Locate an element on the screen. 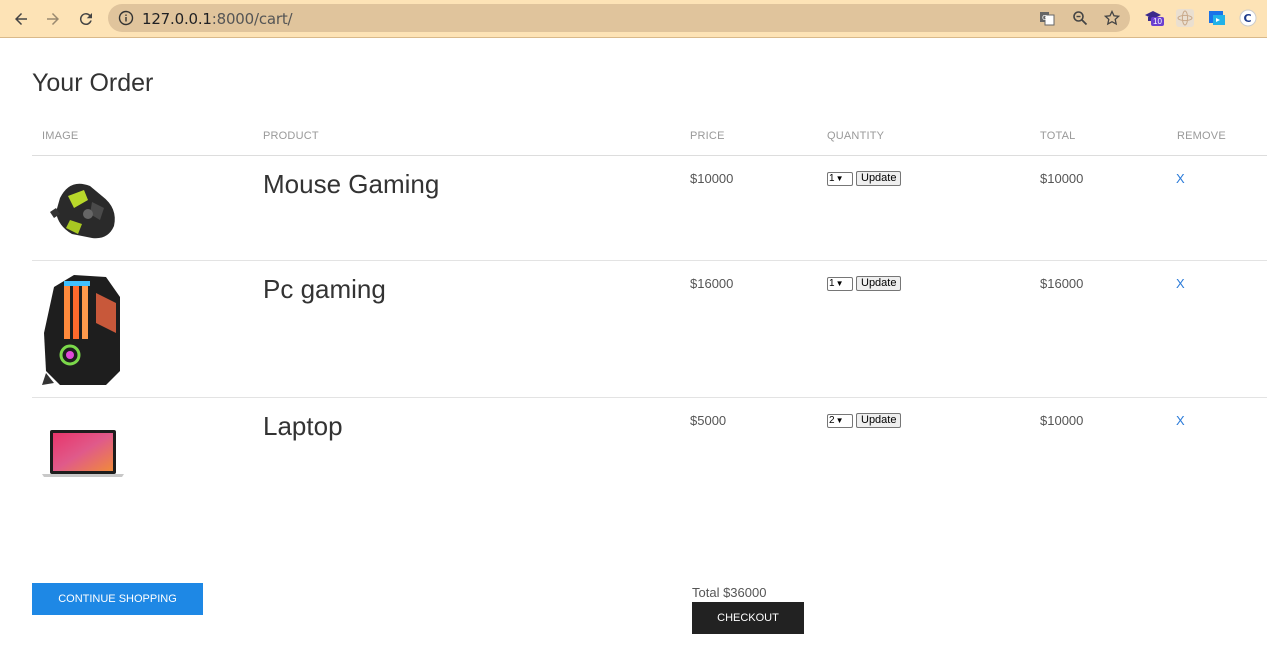 Image resolution: width=1267 pixels, height=656 pixels. zoom-icon is located at coordinates (1080, 18).